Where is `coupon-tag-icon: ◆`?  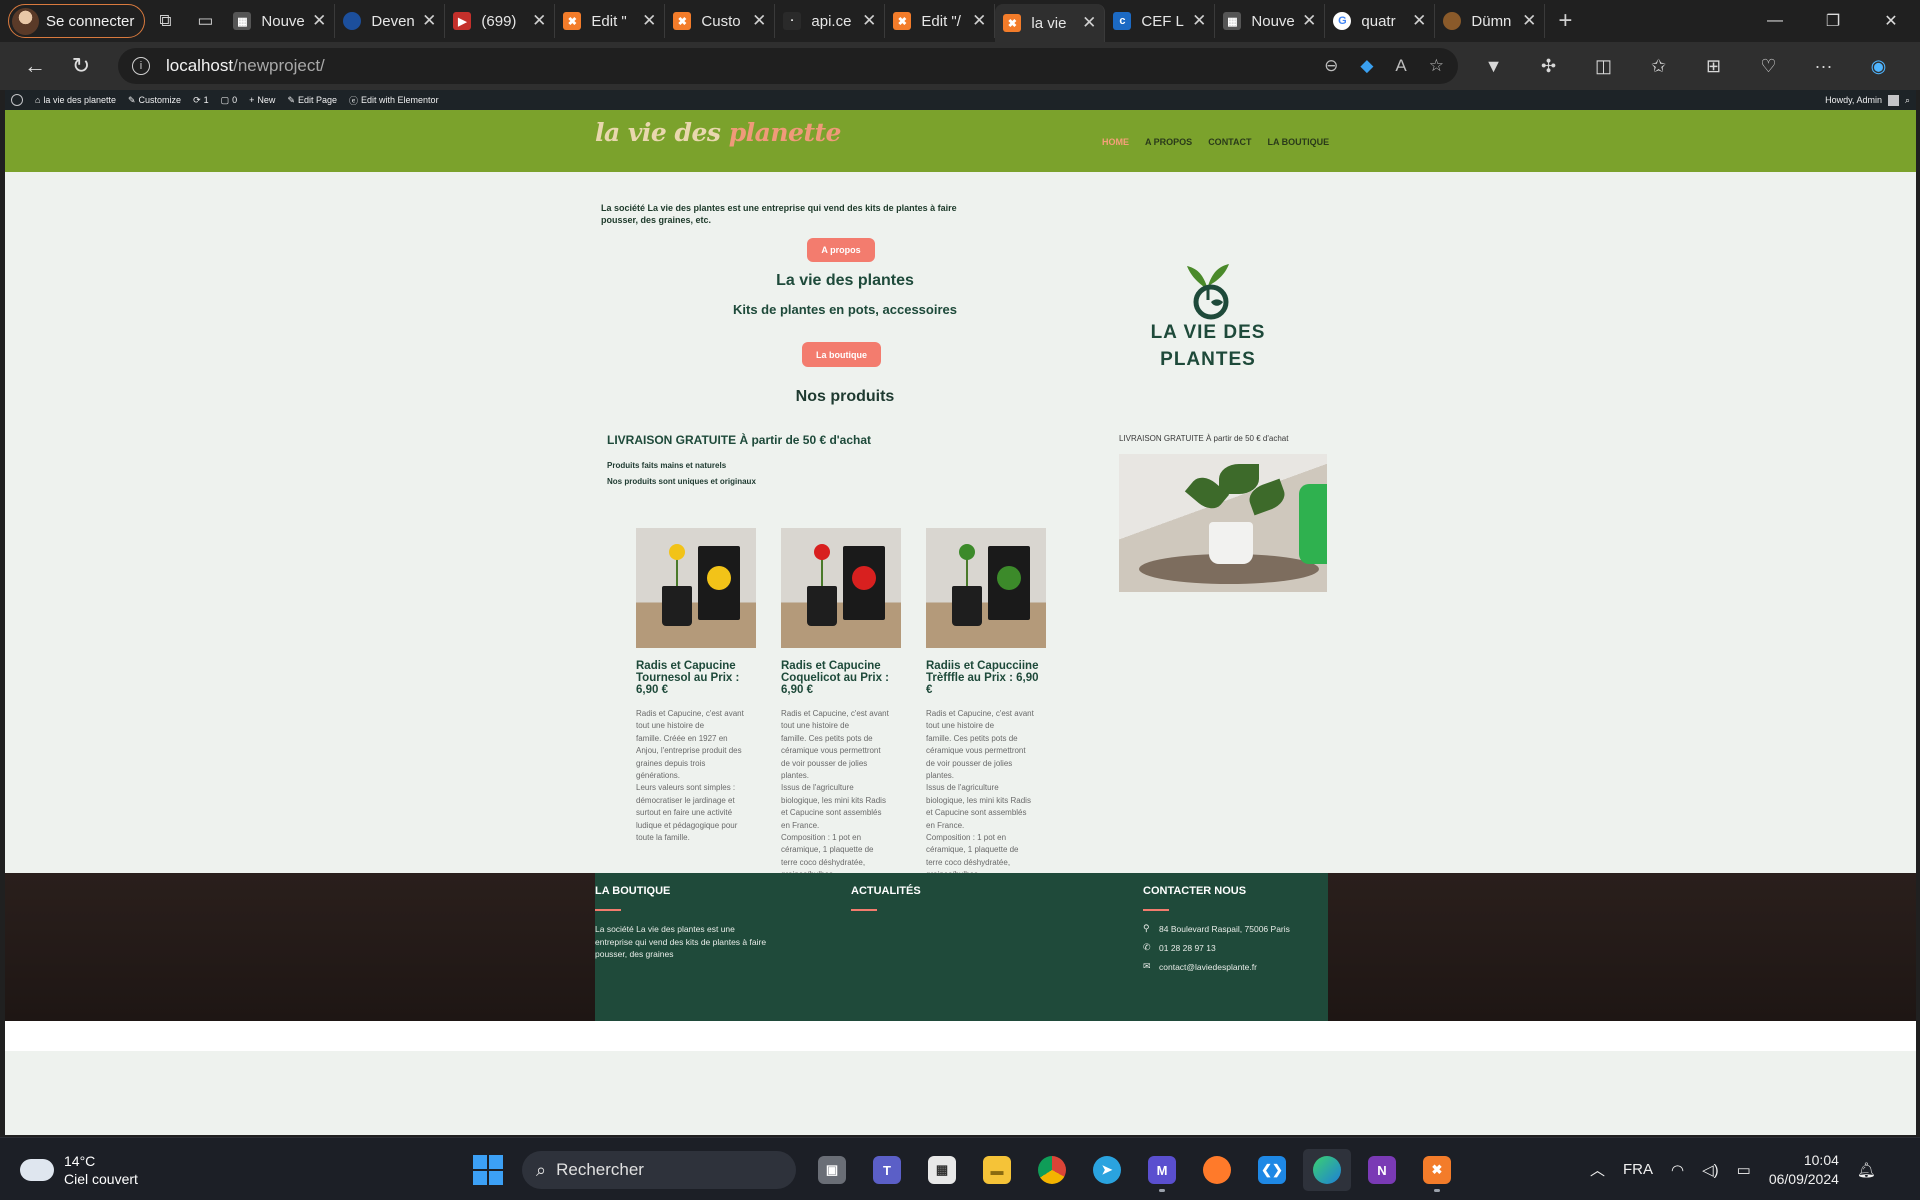 coupon-tag-icon: ◆ is located at coordinates (1366, 66).